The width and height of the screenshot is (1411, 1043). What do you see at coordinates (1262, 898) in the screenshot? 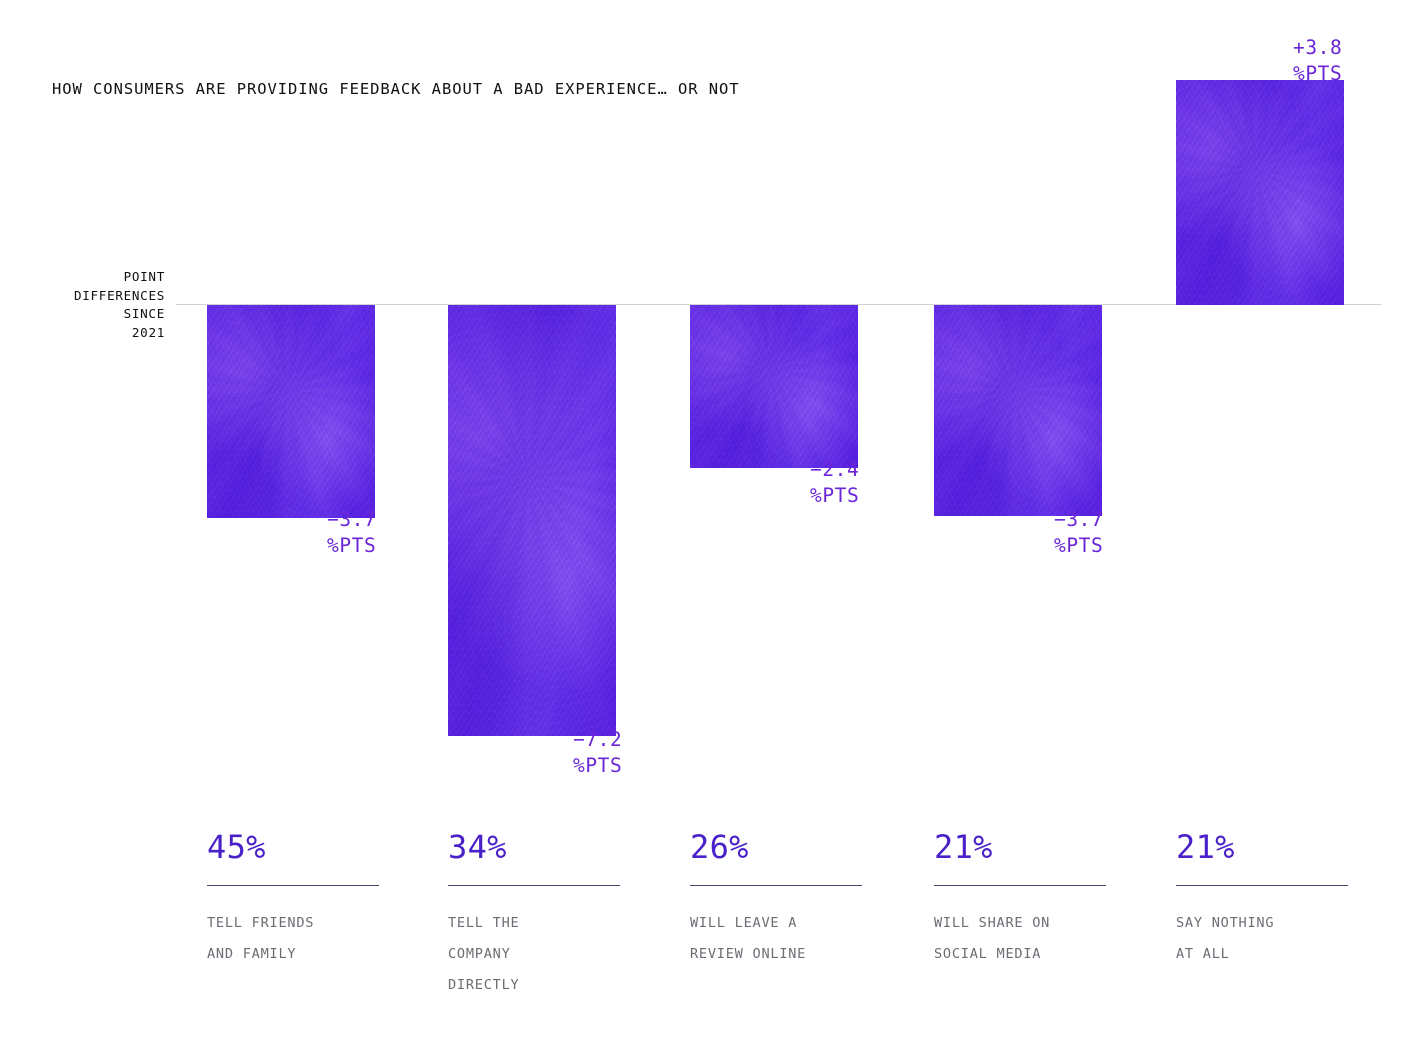
I see `stat-block-say-nothing-at-all: 21% SAY NOTHING AT ALL` at bounding box center [1262, 898].